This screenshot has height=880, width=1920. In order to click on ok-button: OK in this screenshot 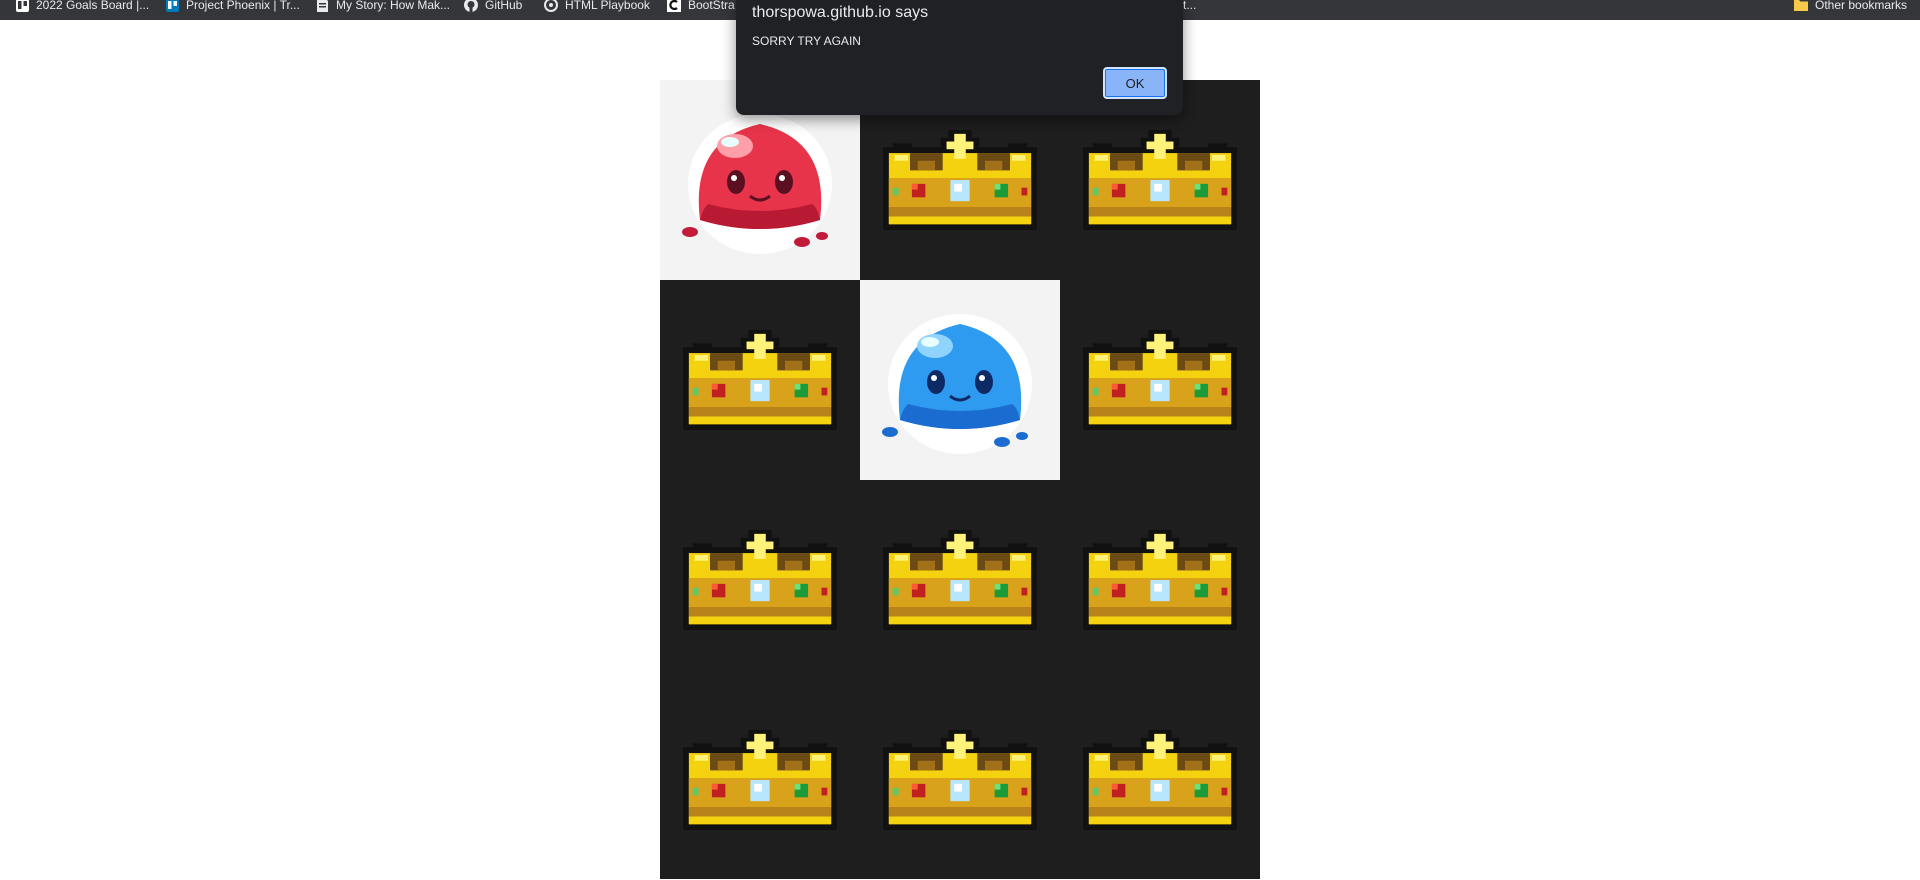, I will do `click(1135, 83)`.